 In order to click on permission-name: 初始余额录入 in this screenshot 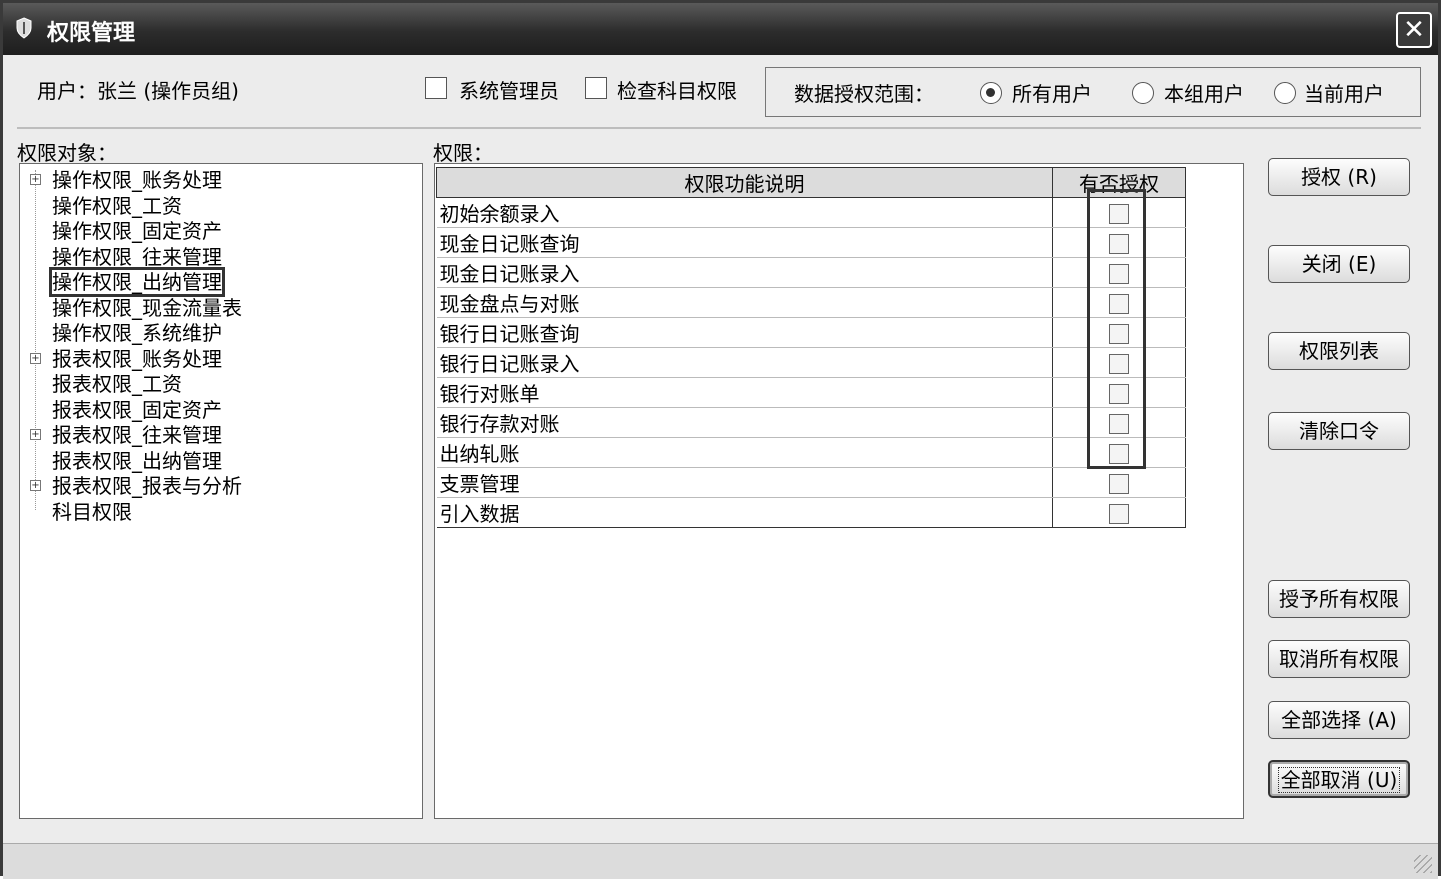, I will do `click(744, 212)`.